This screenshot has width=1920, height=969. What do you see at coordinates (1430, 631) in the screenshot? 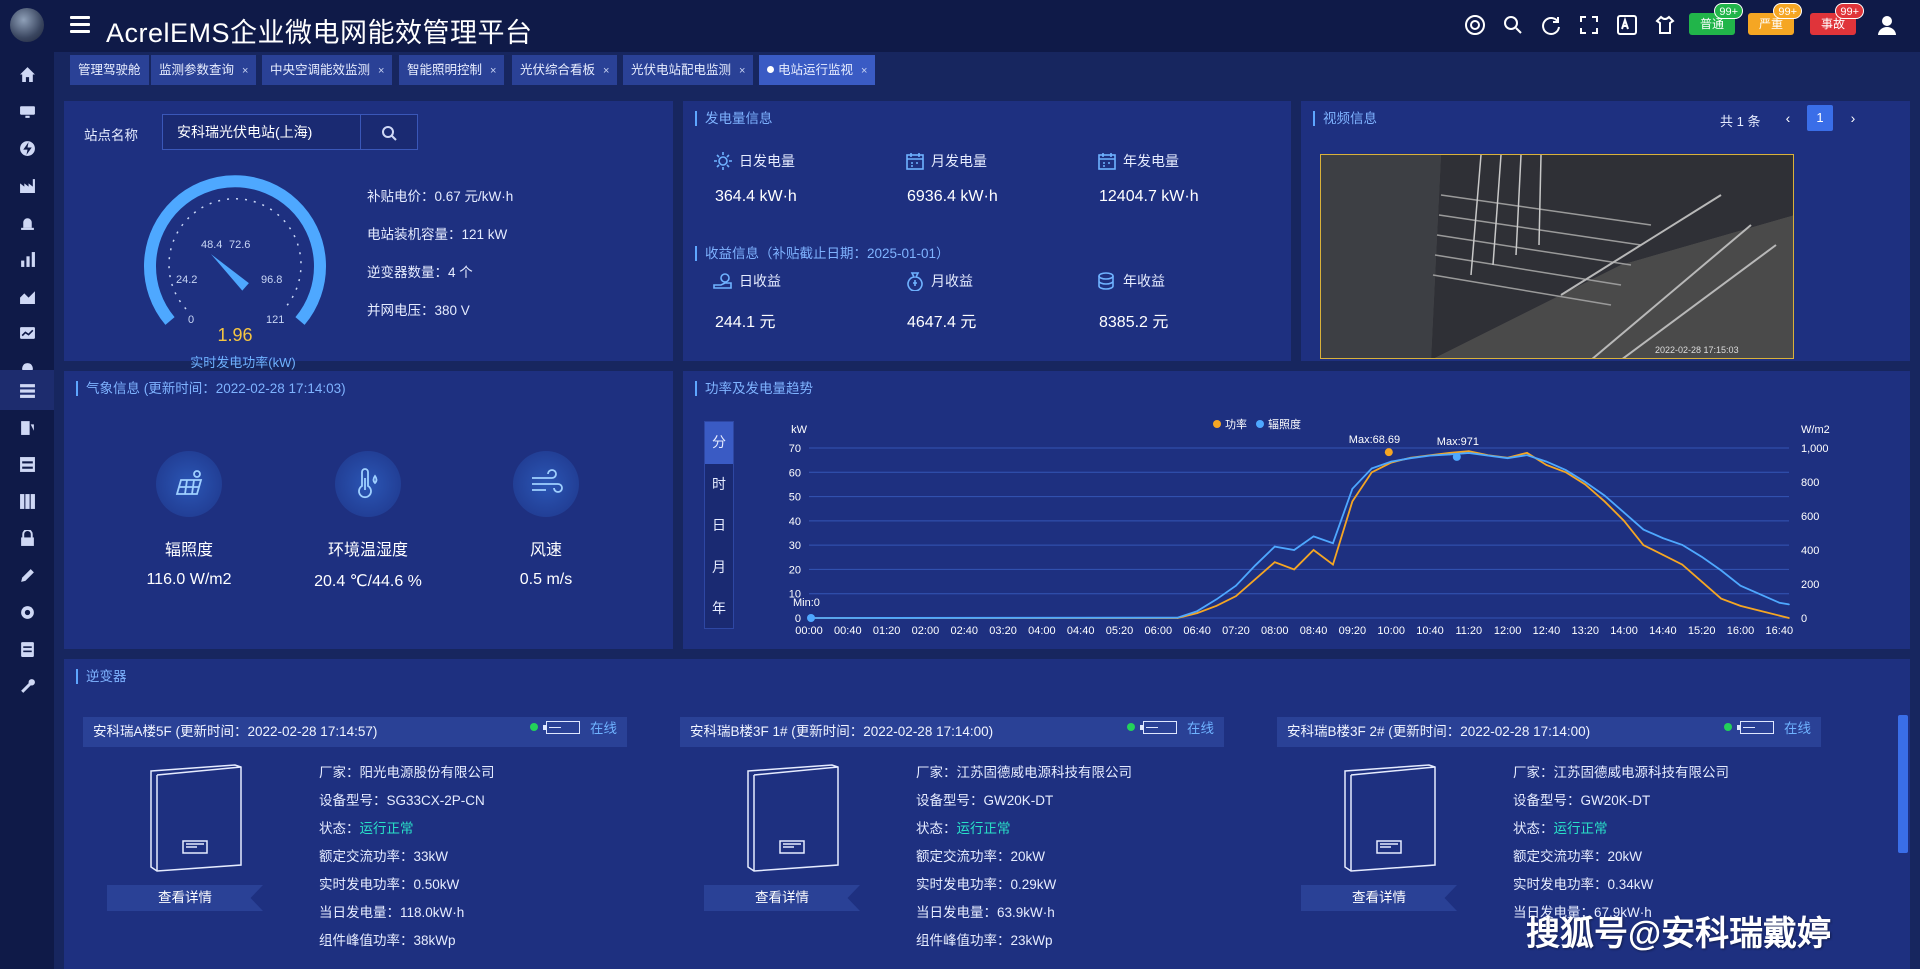
I see `x-tick-label: 10:40` at bounding box center [1430, 631].